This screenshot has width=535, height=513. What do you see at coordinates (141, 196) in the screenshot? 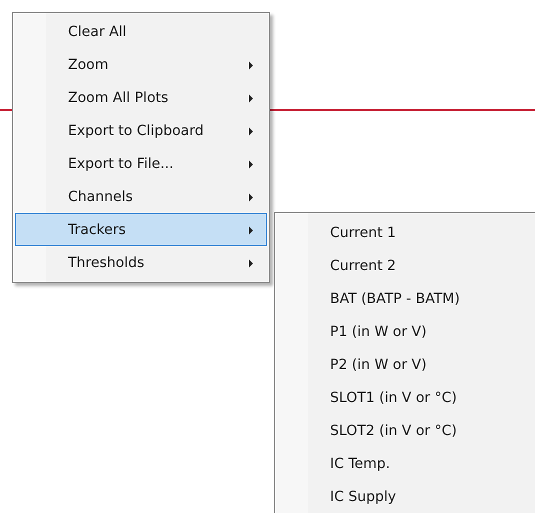
I see `menu-item: Channels` at bounding box center [141, 196].